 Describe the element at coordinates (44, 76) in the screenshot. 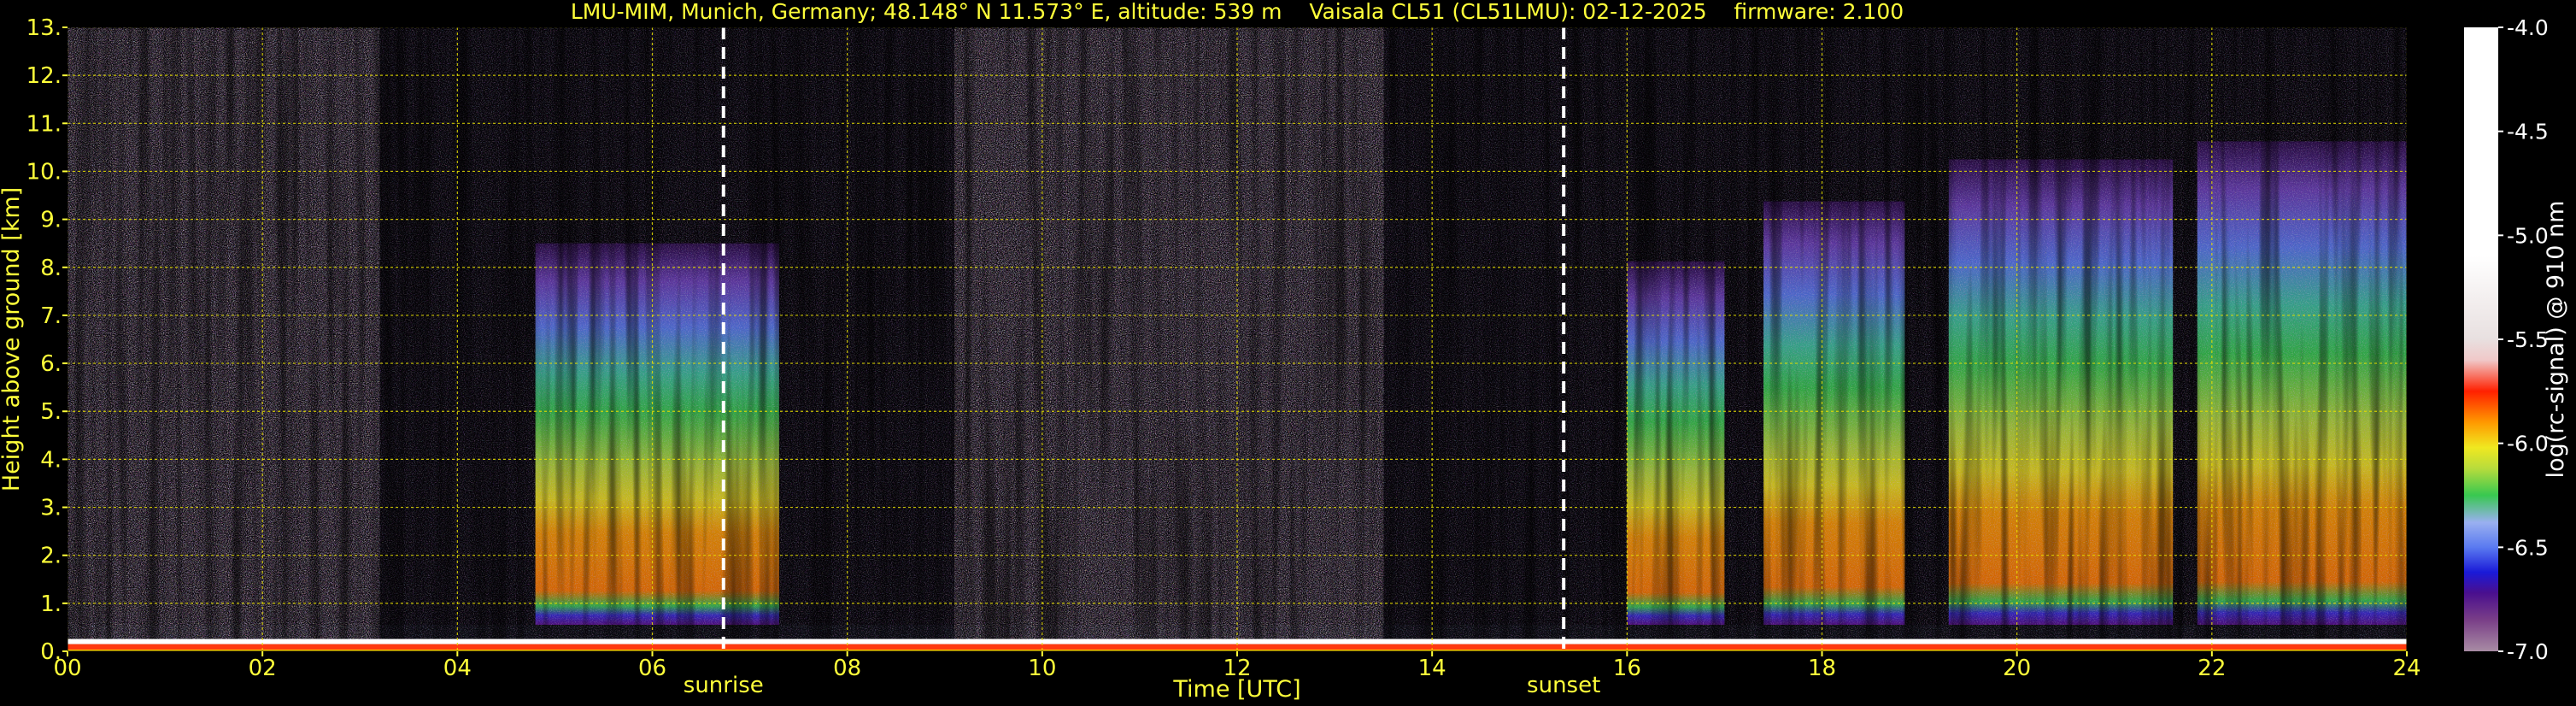

I see `y-tick-label: 12.` at that location.